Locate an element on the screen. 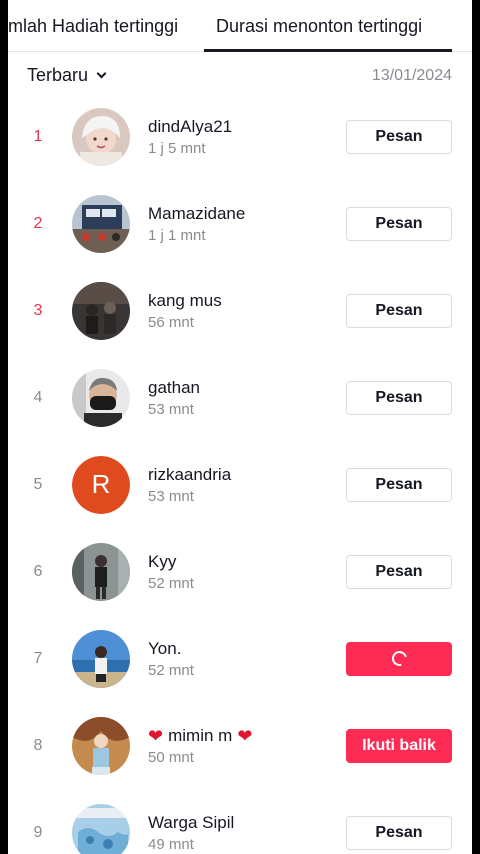 This screenshot has height=854, width=480. user-info: dindAlya21 1 j 5 mnt is located at coordinates (190, 137).